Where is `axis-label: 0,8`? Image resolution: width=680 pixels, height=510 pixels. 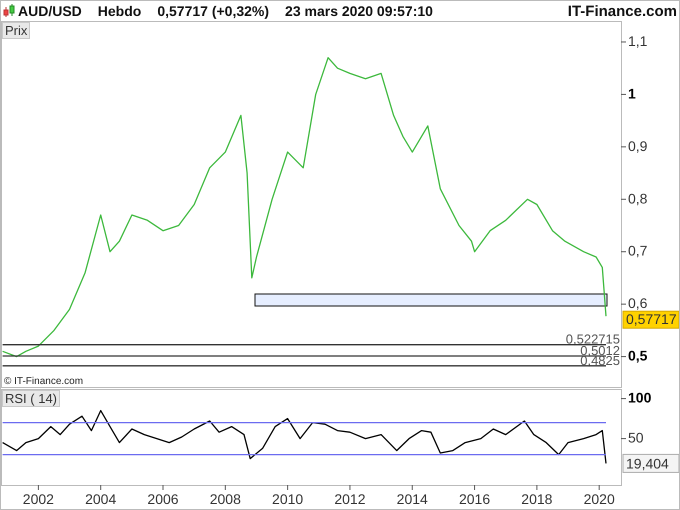 axis-label: 0,8 is located at coordinates (638, 198).